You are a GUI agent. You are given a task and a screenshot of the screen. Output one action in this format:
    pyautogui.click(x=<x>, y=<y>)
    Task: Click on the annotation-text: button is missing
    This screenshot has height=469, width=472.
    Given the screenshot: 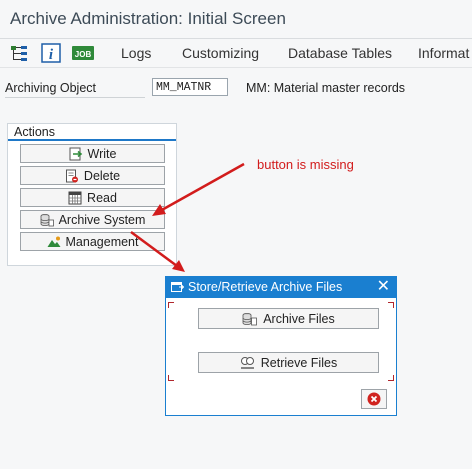 What is the action you would take?
    pyautogui.click(x=305, y=164)
    